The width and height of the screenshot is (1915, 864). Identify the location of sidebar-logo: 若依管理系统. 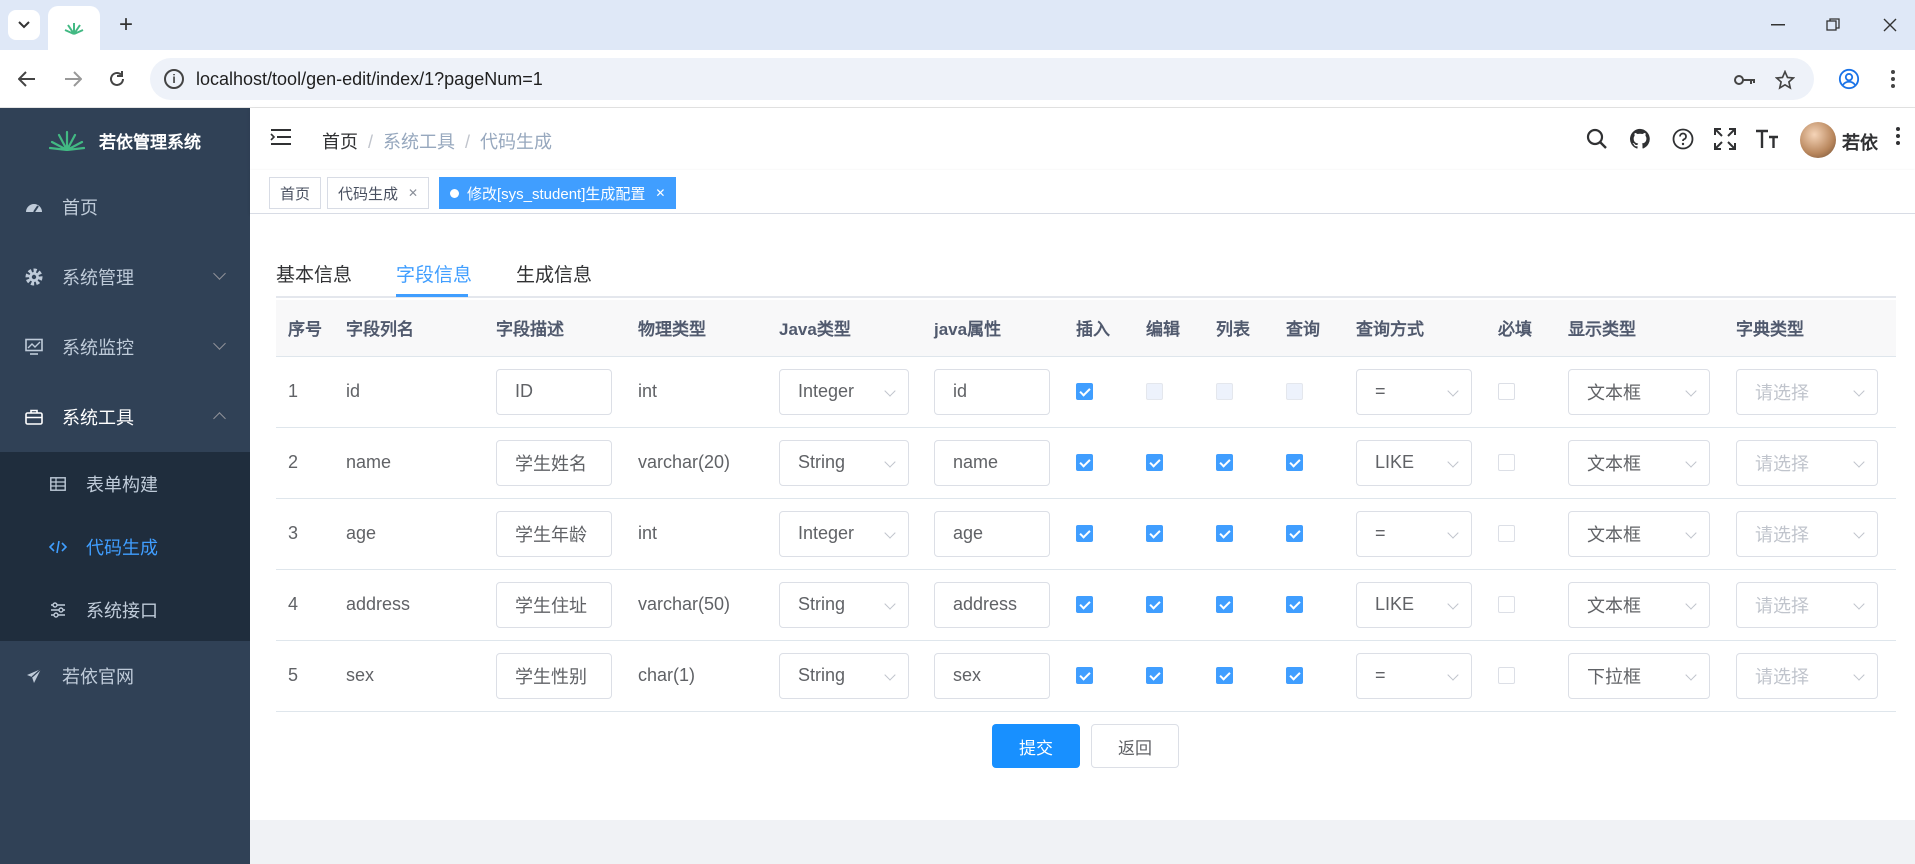
(125, 140).